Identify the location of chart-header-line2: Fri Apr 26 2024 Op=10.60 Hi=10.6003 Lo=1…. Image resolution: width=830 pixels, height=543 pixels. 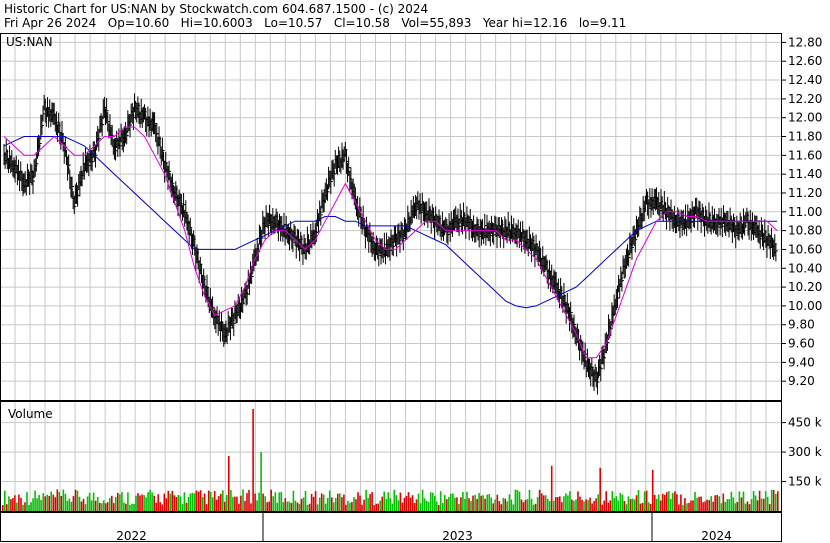
(315, 23).